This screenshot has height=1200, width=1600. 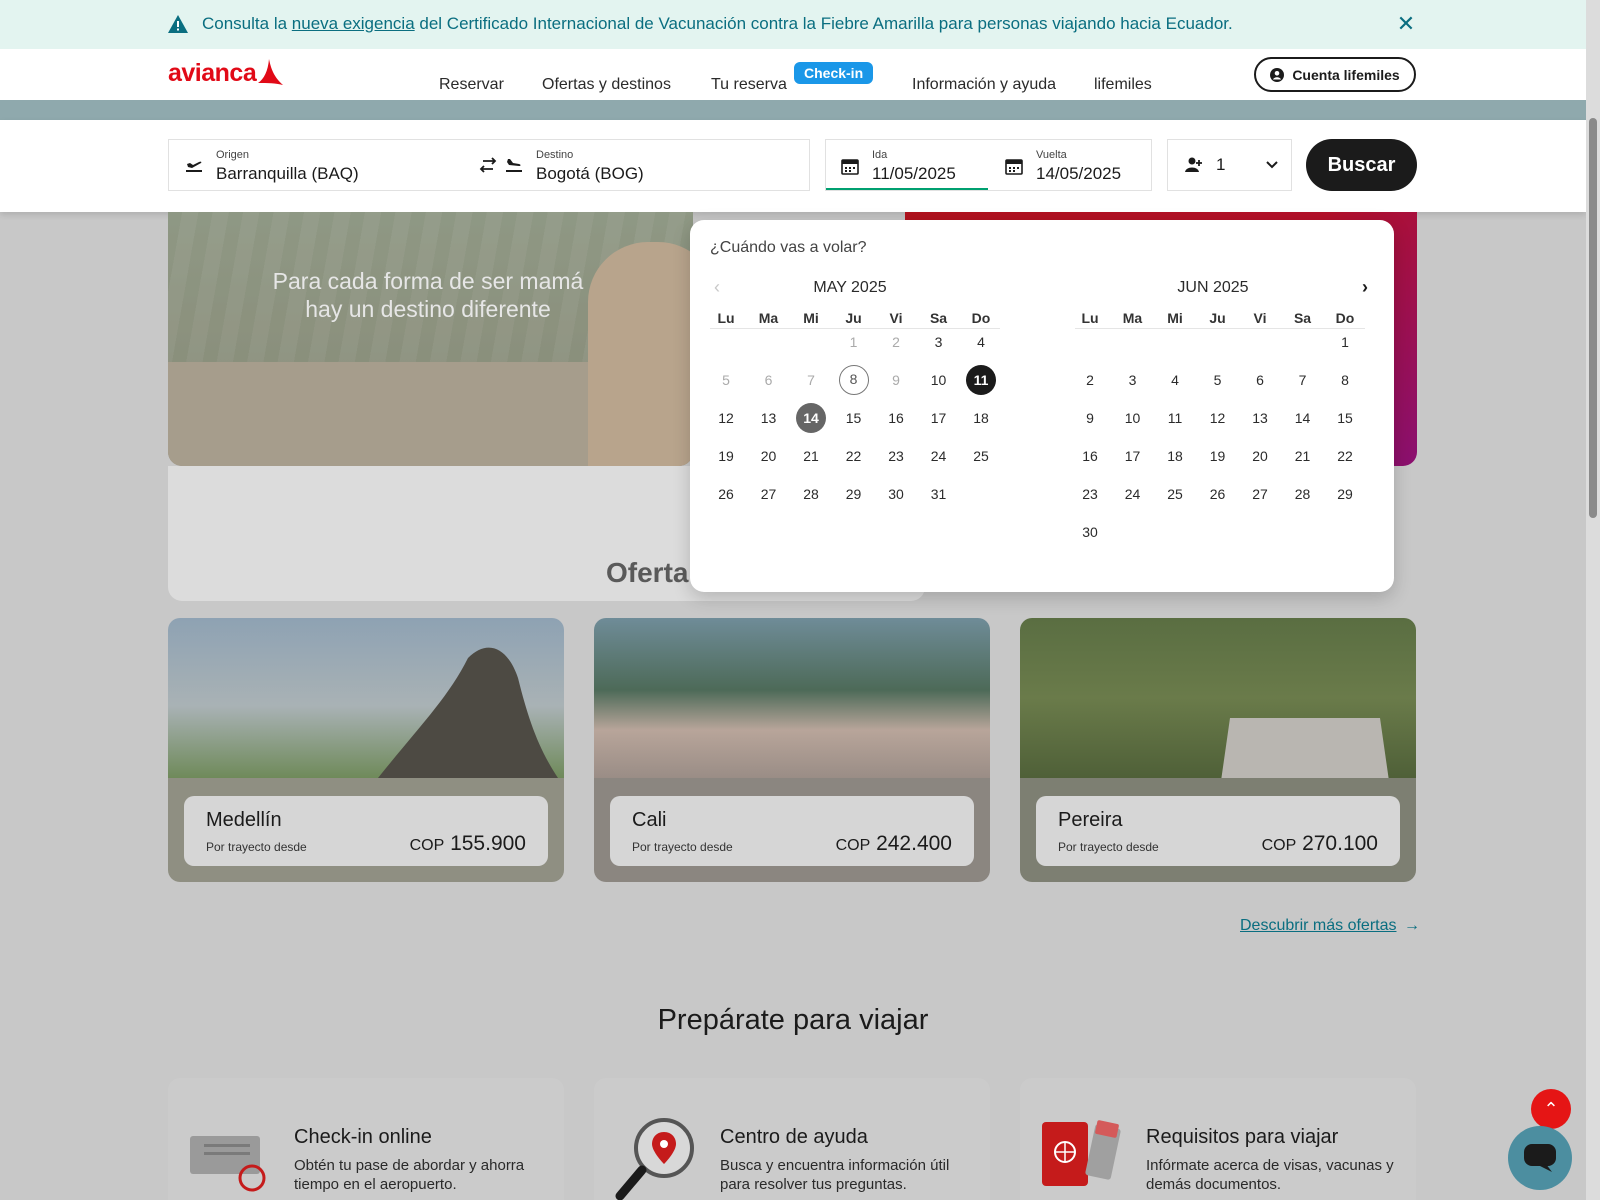 I want to click on nav-tu-reserva: Tu reserva, so click(x=749, y=85).